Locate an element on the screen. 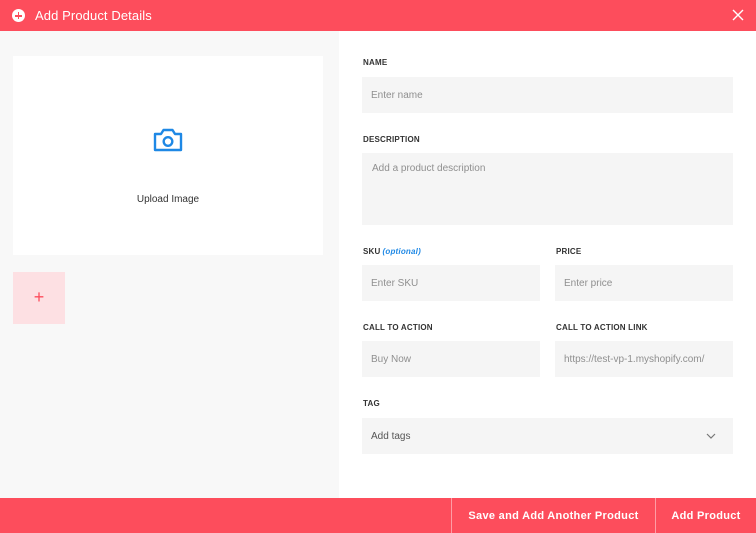 Image resolution: width=756 pixels, height=533 pixels. sku-optional-tag: (optional) is located at coordinates (401, 251).